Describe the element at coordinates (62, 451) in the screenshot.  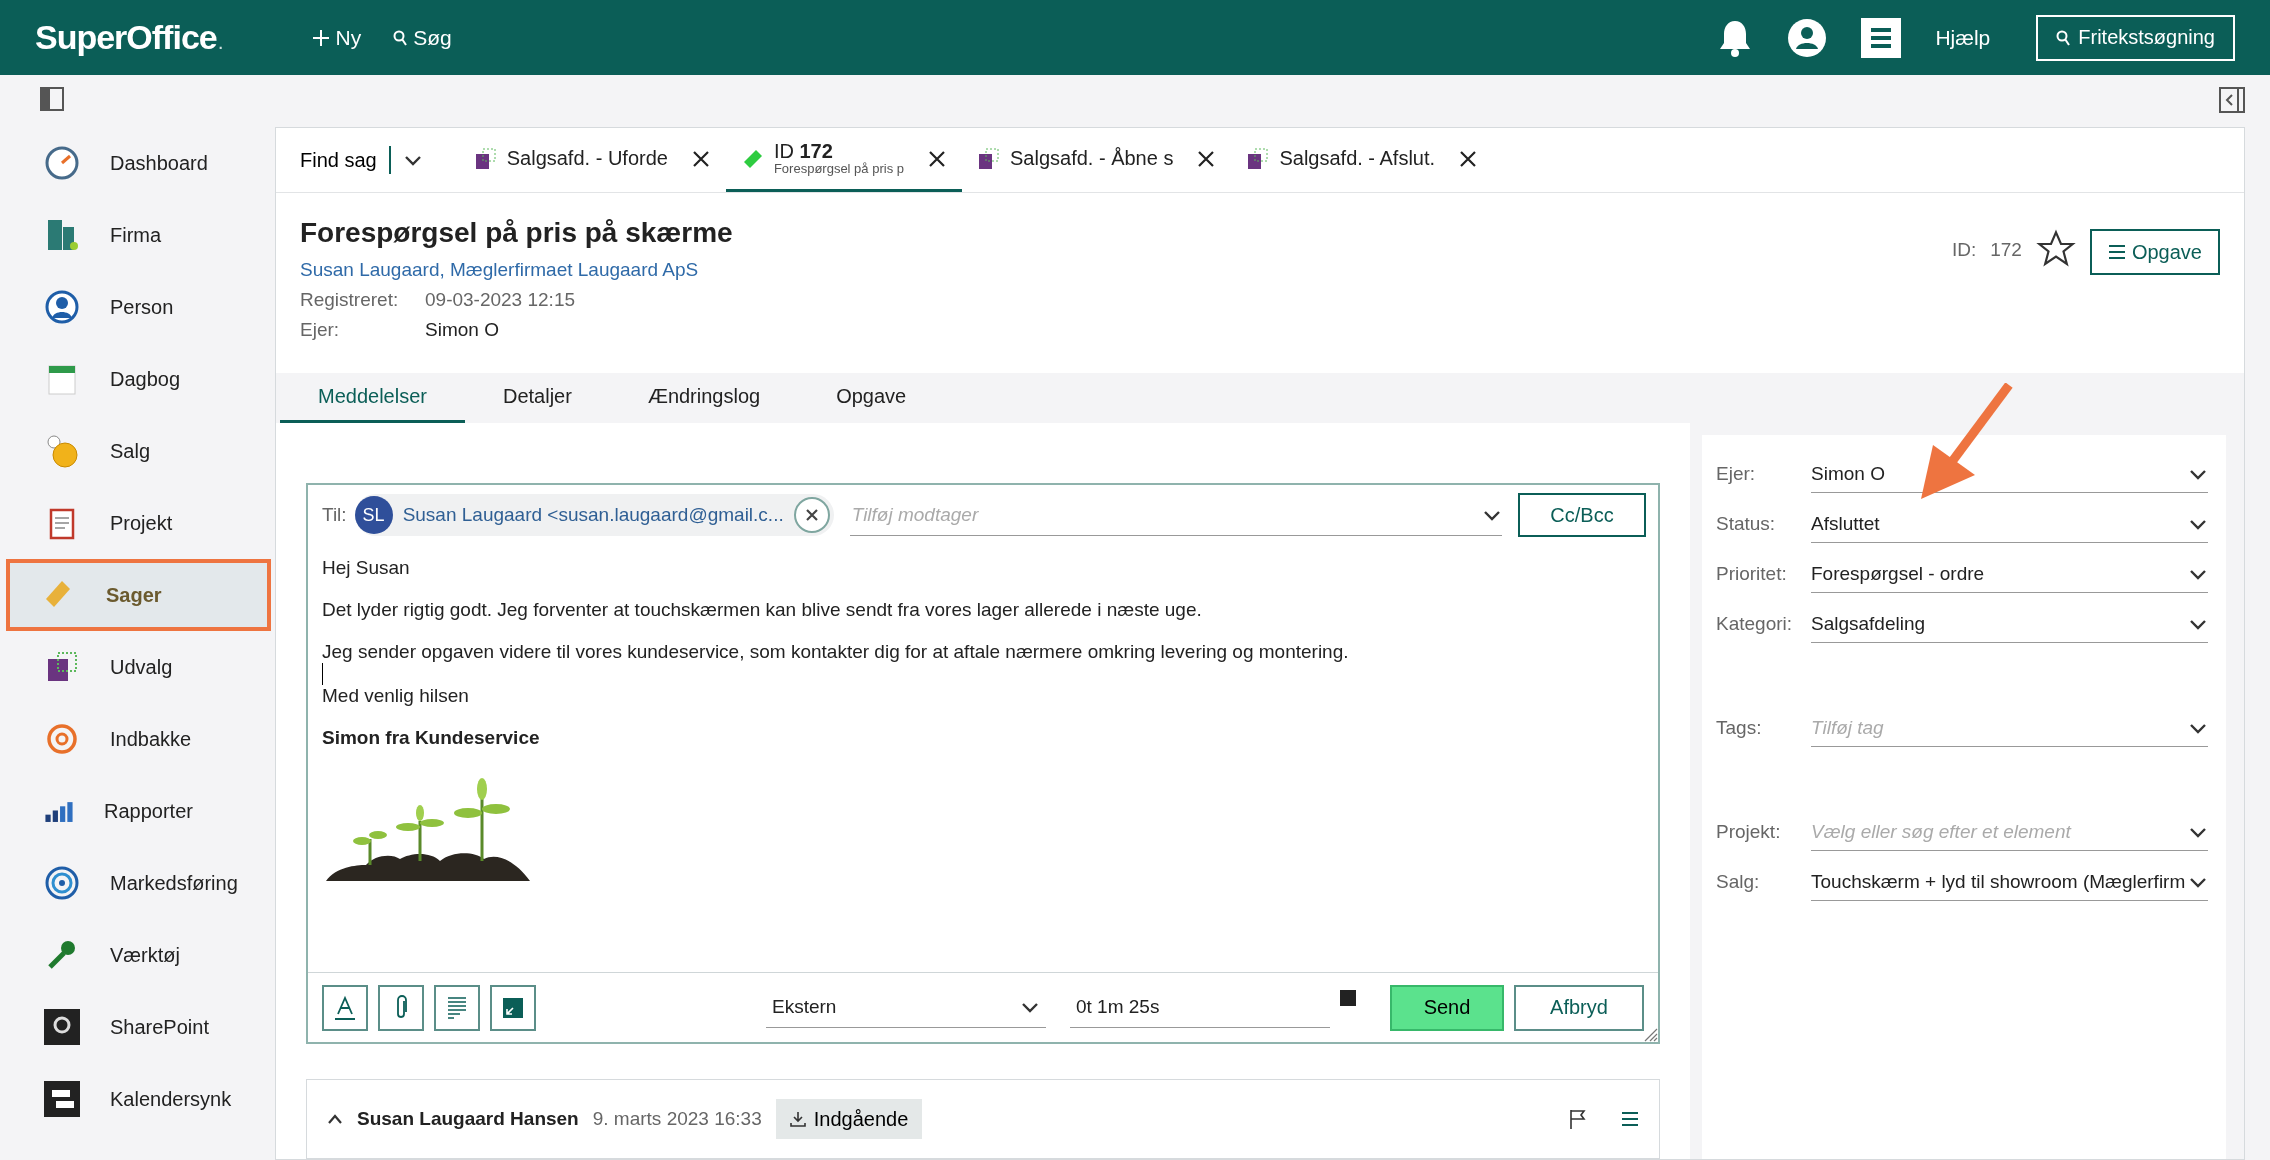
I see `coins-icon` at that location.